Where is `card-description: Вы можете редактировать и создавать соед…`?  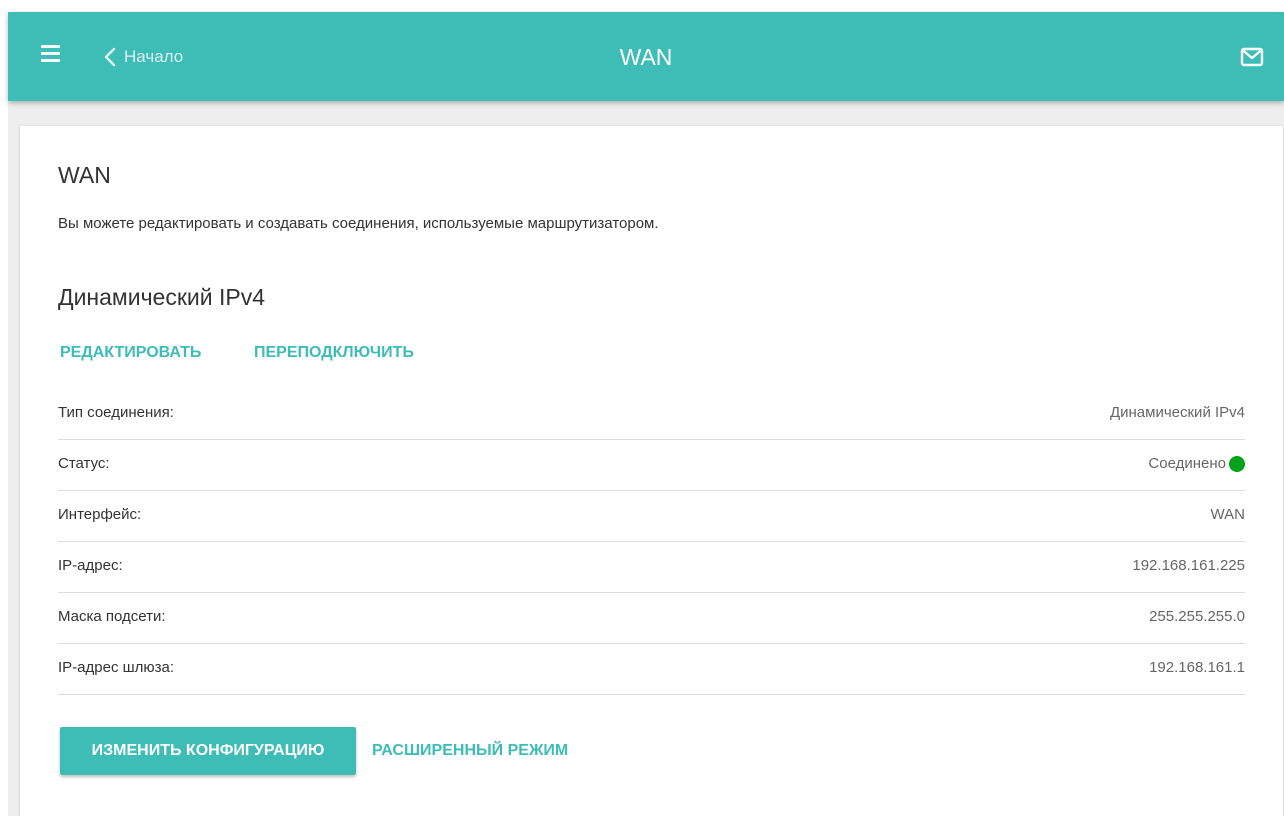
card-description: Вы можете редактировать и создавать соед… is located at coordinates (358, 223).